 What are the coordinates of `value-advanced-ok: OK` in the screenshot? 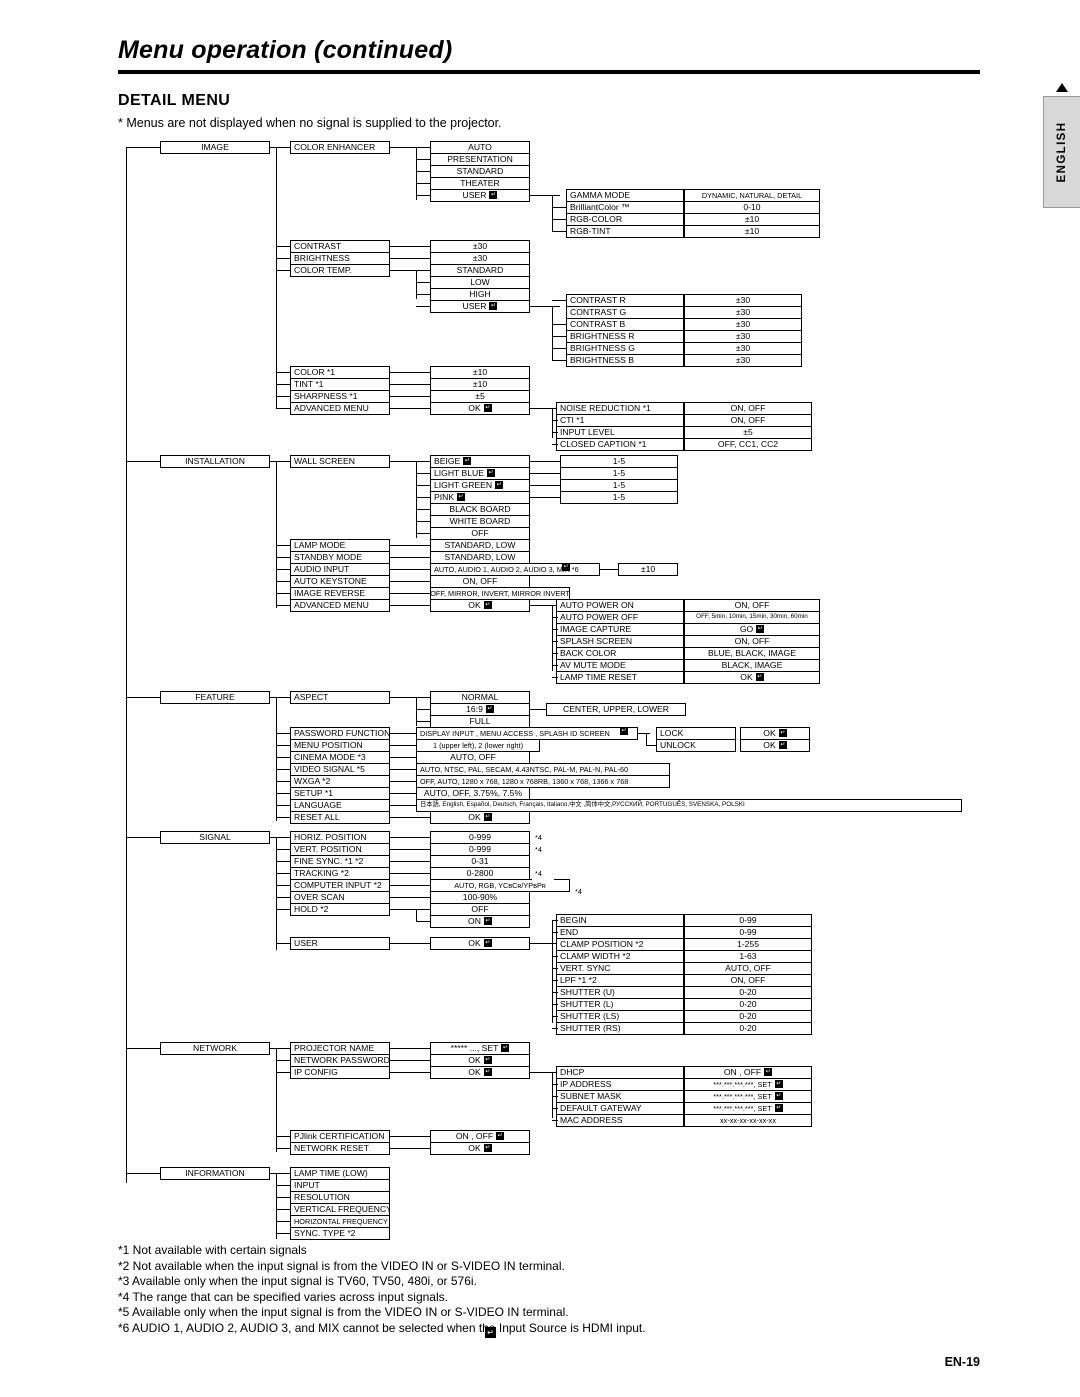 It's located at (480, 408).